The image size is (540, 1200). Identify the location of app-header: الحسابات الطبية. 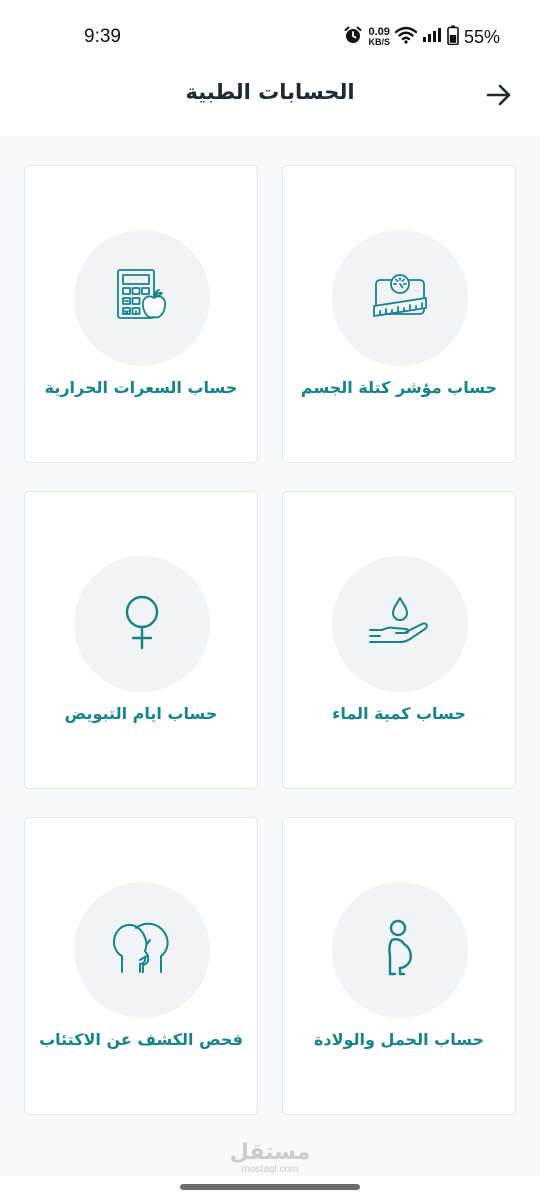
(270, 103).